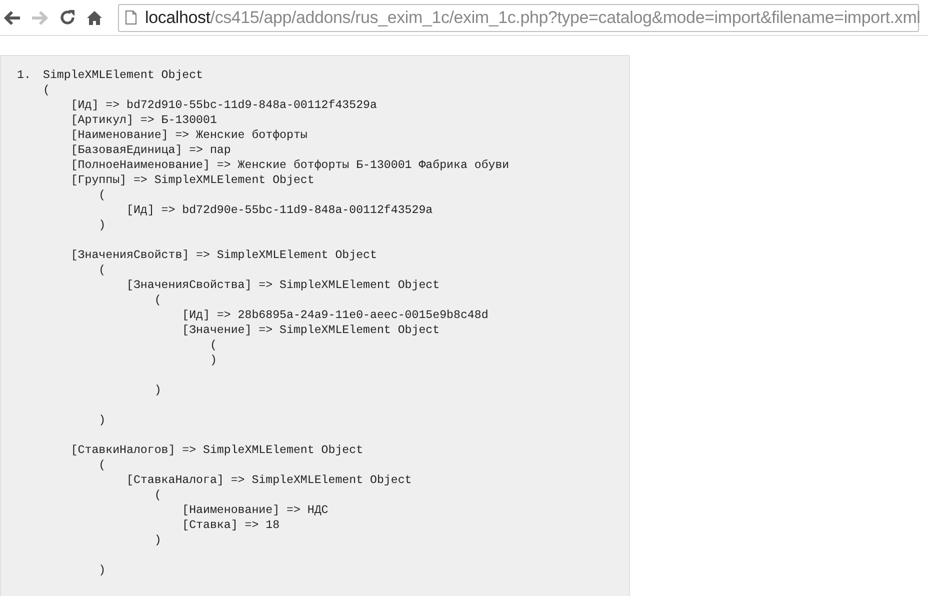 The image size is (928, 596). I want to click on home-icon, so click(94, 18).